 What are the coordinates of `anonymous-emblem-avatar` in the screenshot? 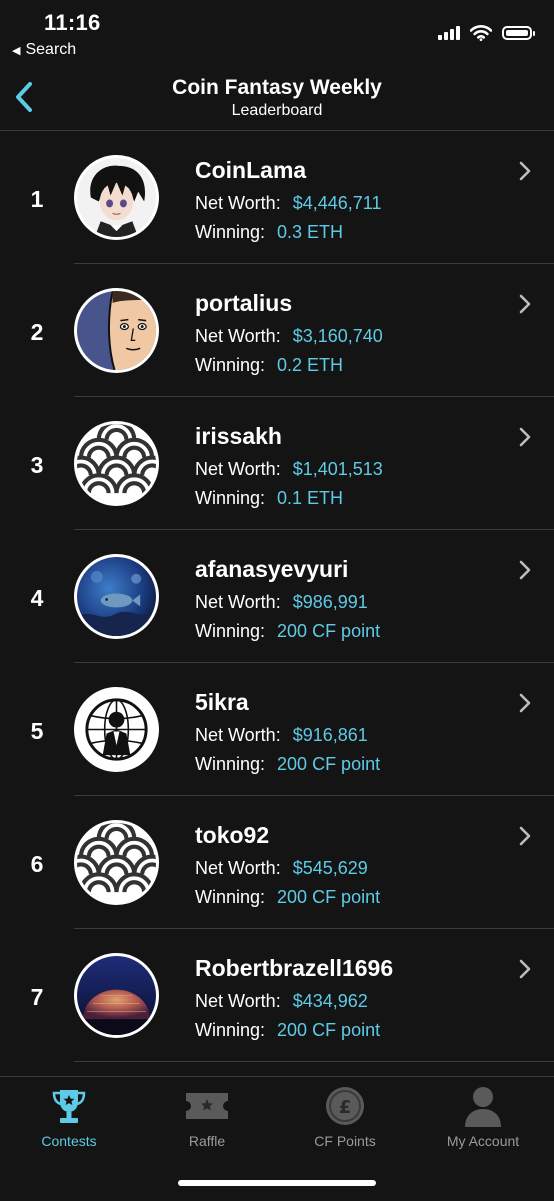 It's located at (116, 729).